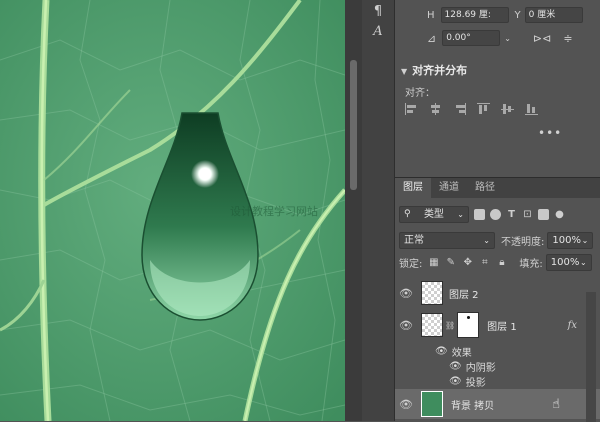 The image size is (600, 422). What do you see at coordinates (553, 15) in the screenshot?
I see `y-field: 0 厘米` at bounding box center [553, 15].